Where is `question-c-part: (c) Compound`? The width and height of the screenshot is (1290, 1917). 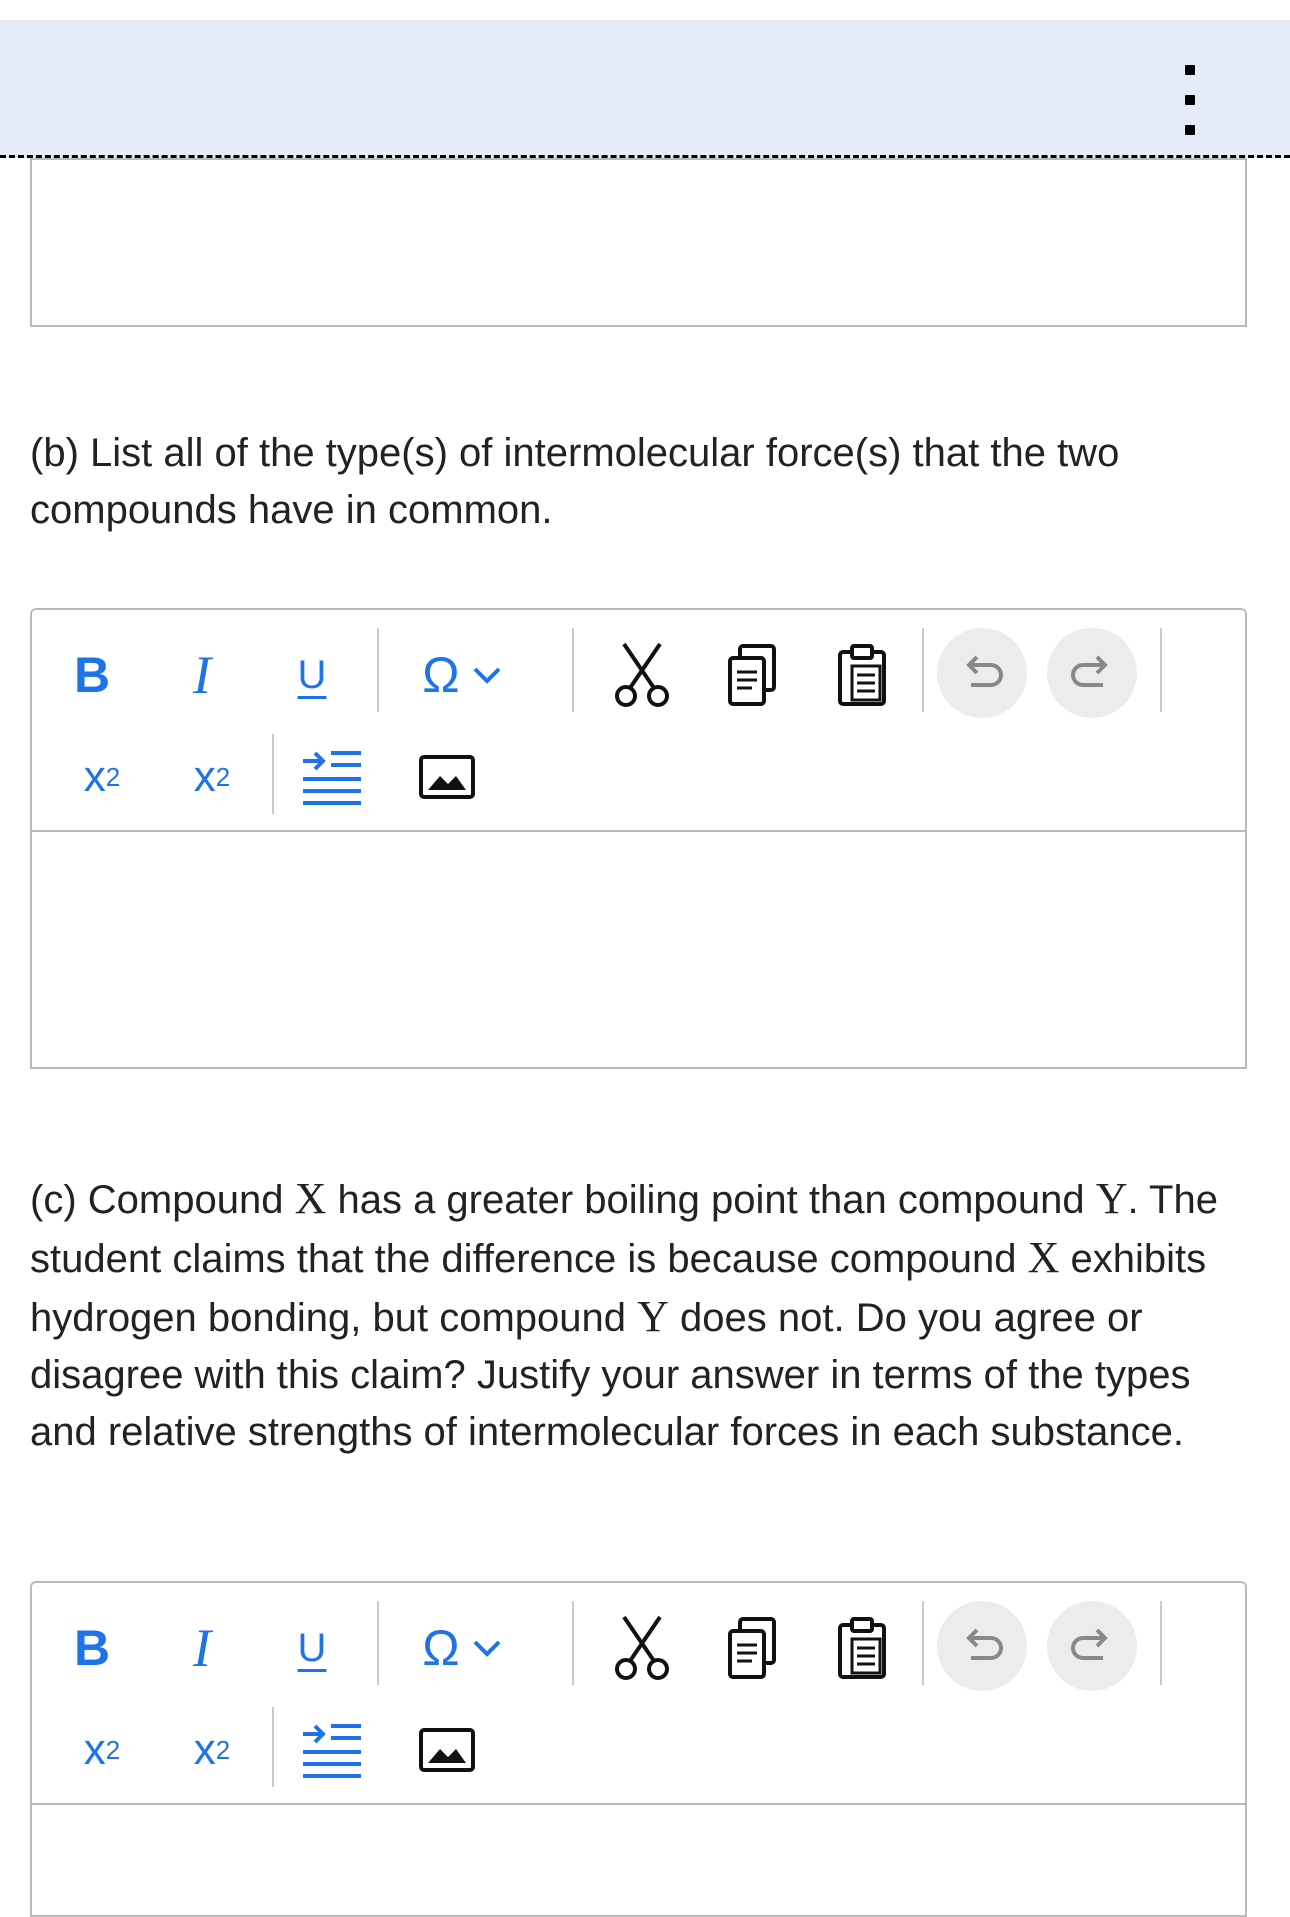 question-c-part: (c) Compound is located at coordinates (162, 1200).